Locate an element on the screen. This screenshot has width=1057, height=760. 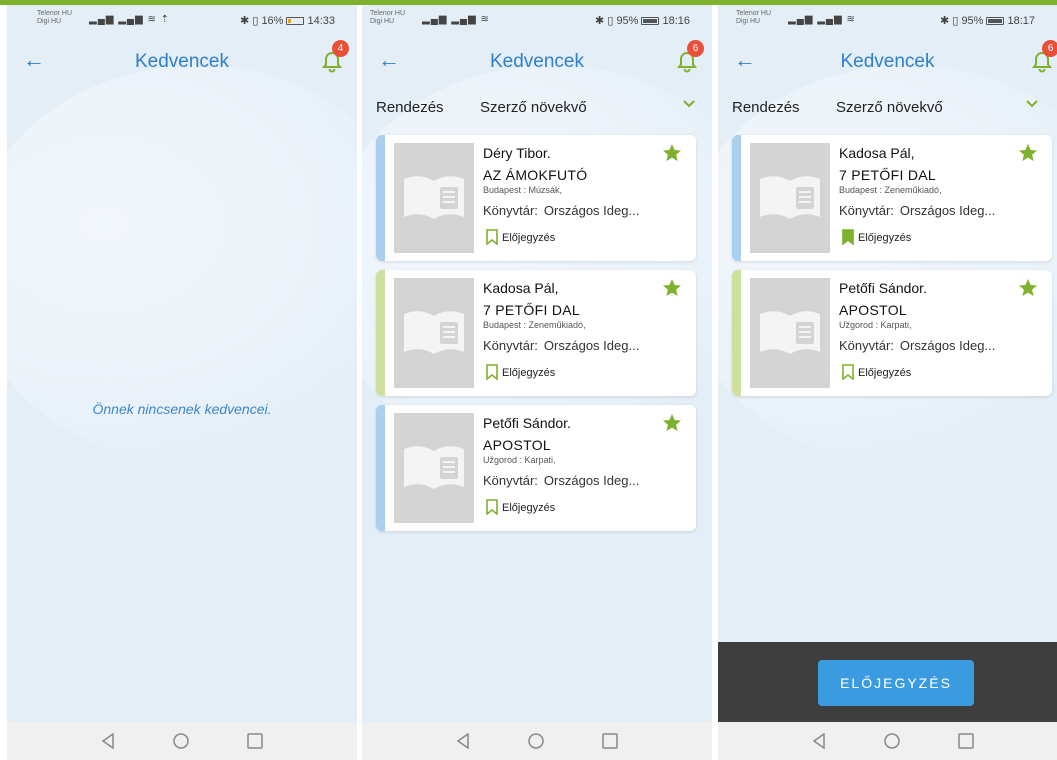
app-bar: ← Kedvencek 4 is located at coordinates (182, 60).